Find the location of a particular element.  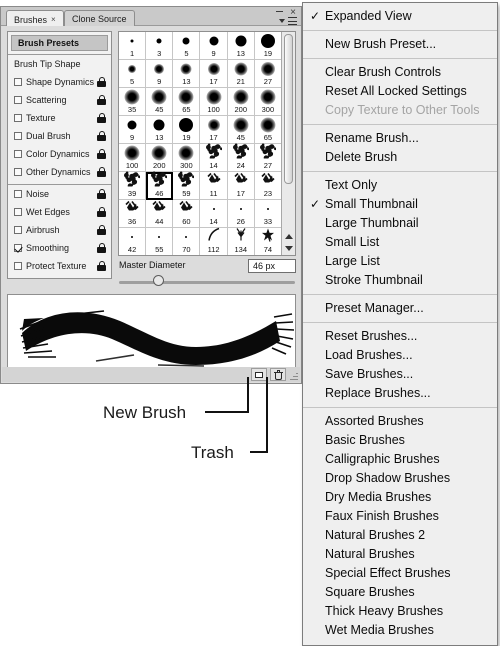

menu-item-square-brushes: Square Brushes is located at coordinates (400, 592).